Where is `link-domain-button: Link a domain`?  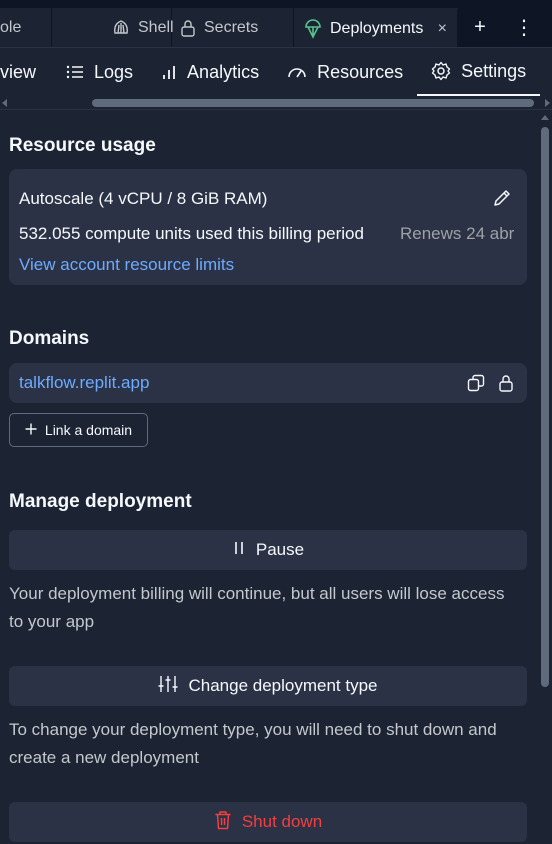
link-domain-button: Link a domain is located at coordinates (78, 430).